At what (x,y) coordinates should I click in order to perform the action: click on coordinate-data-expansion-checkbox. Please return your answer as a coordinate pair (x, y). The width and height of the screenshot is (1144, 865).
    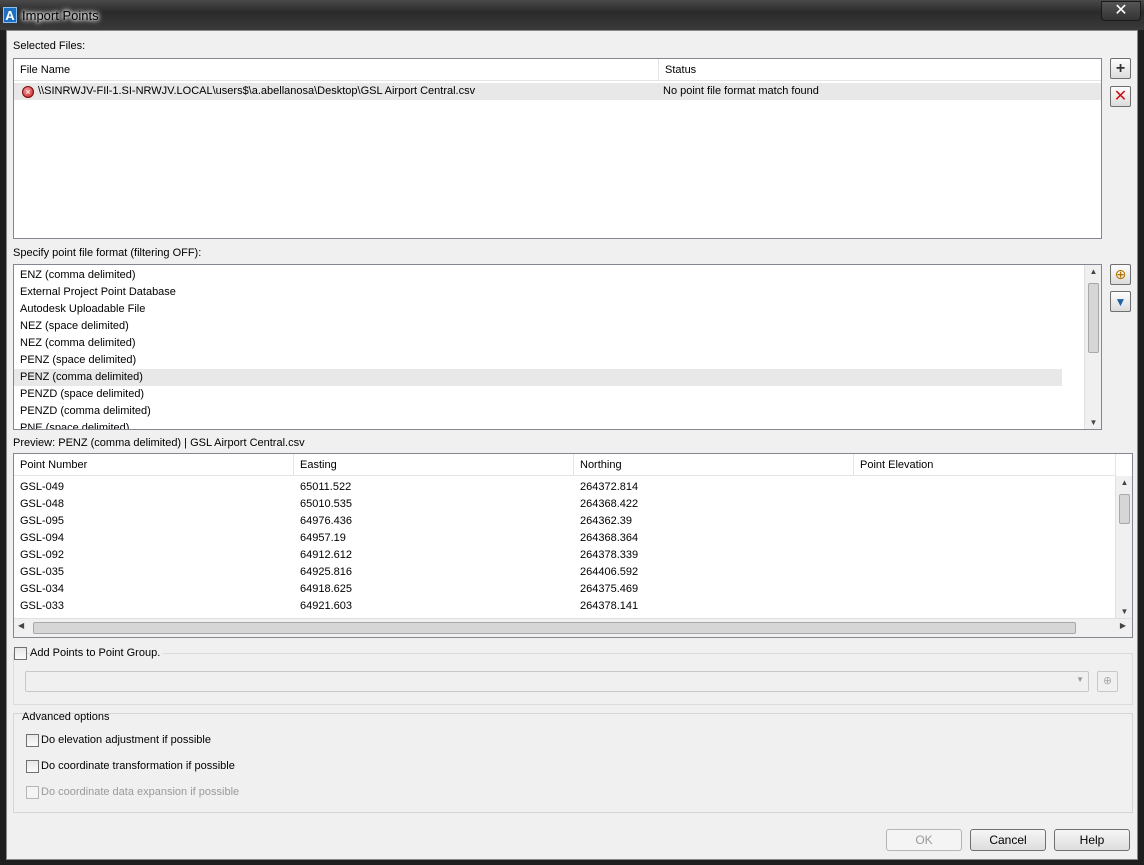
    Looking at the image, I should click on (32, 792).